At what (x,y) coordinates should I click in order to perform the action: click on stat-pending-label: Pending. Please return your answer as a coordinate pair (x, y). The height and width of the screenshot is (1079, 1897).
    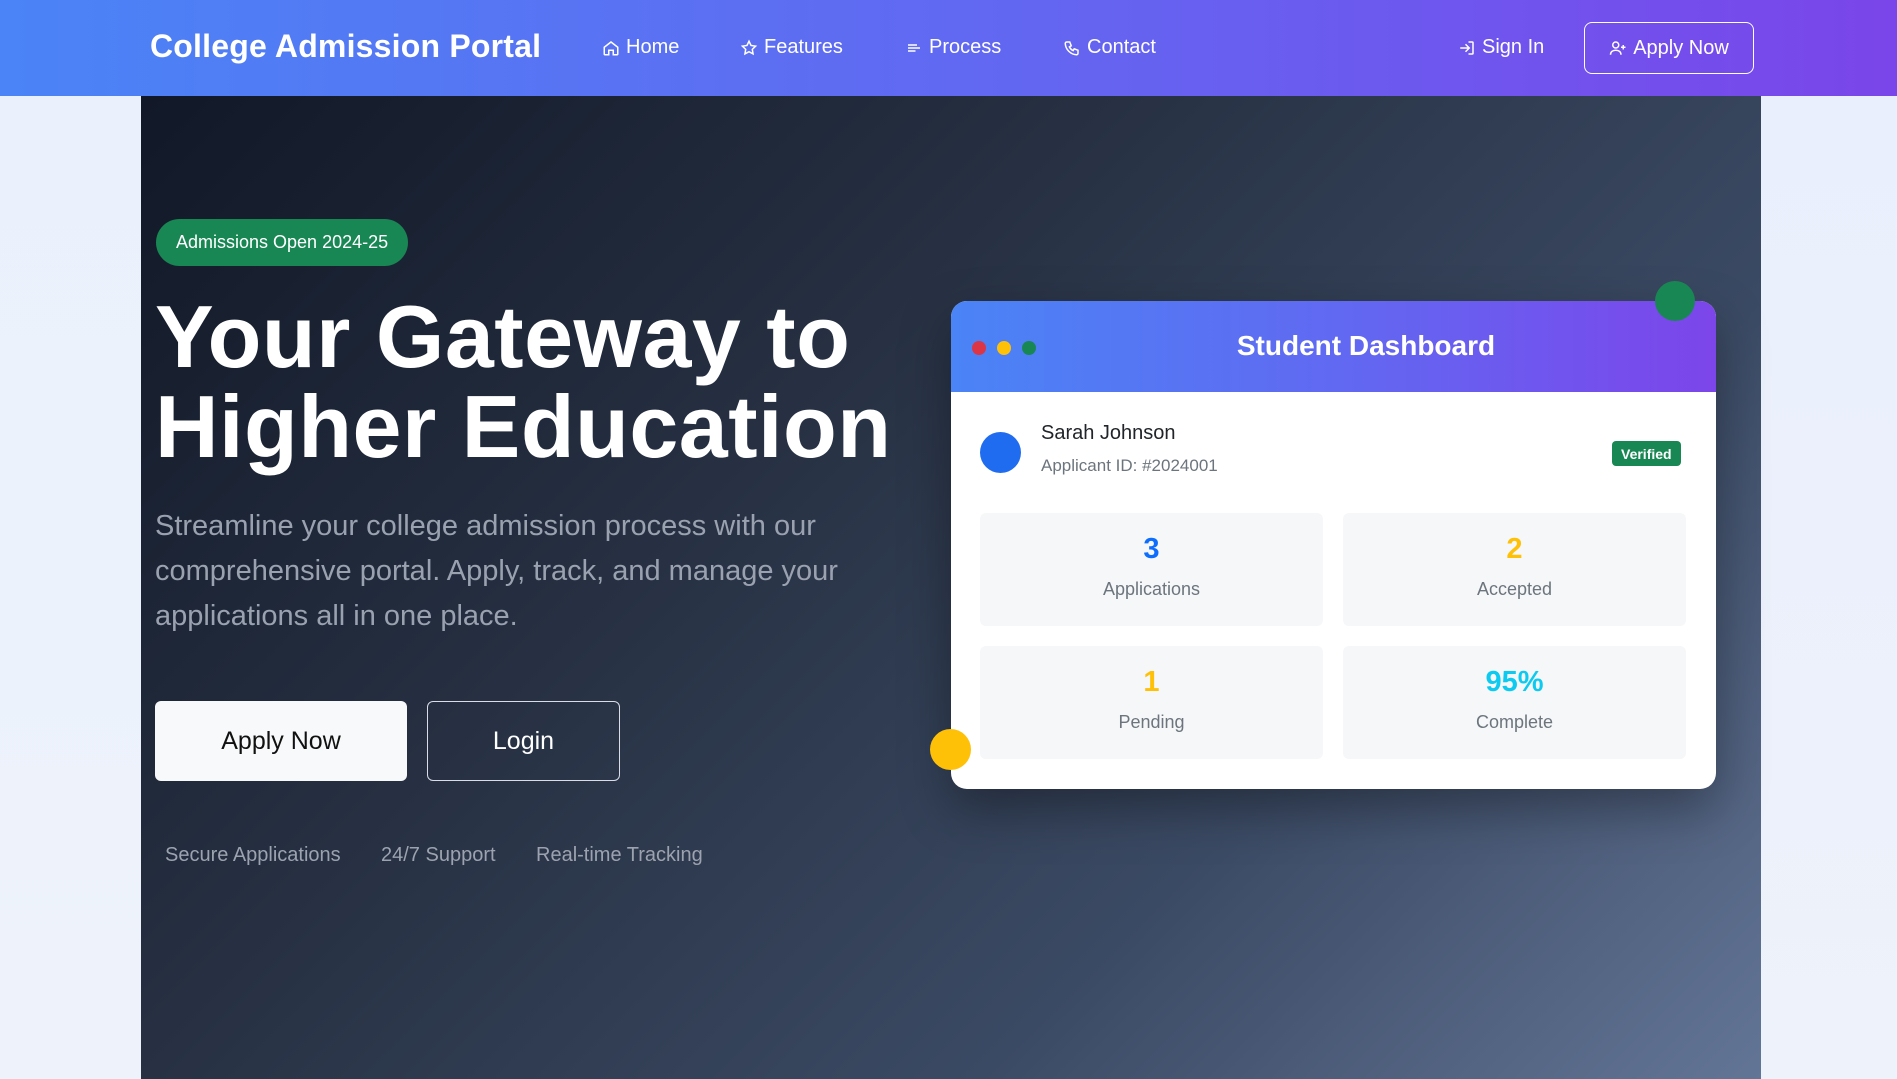
    Looking at the image, I should click on (1151, 722).